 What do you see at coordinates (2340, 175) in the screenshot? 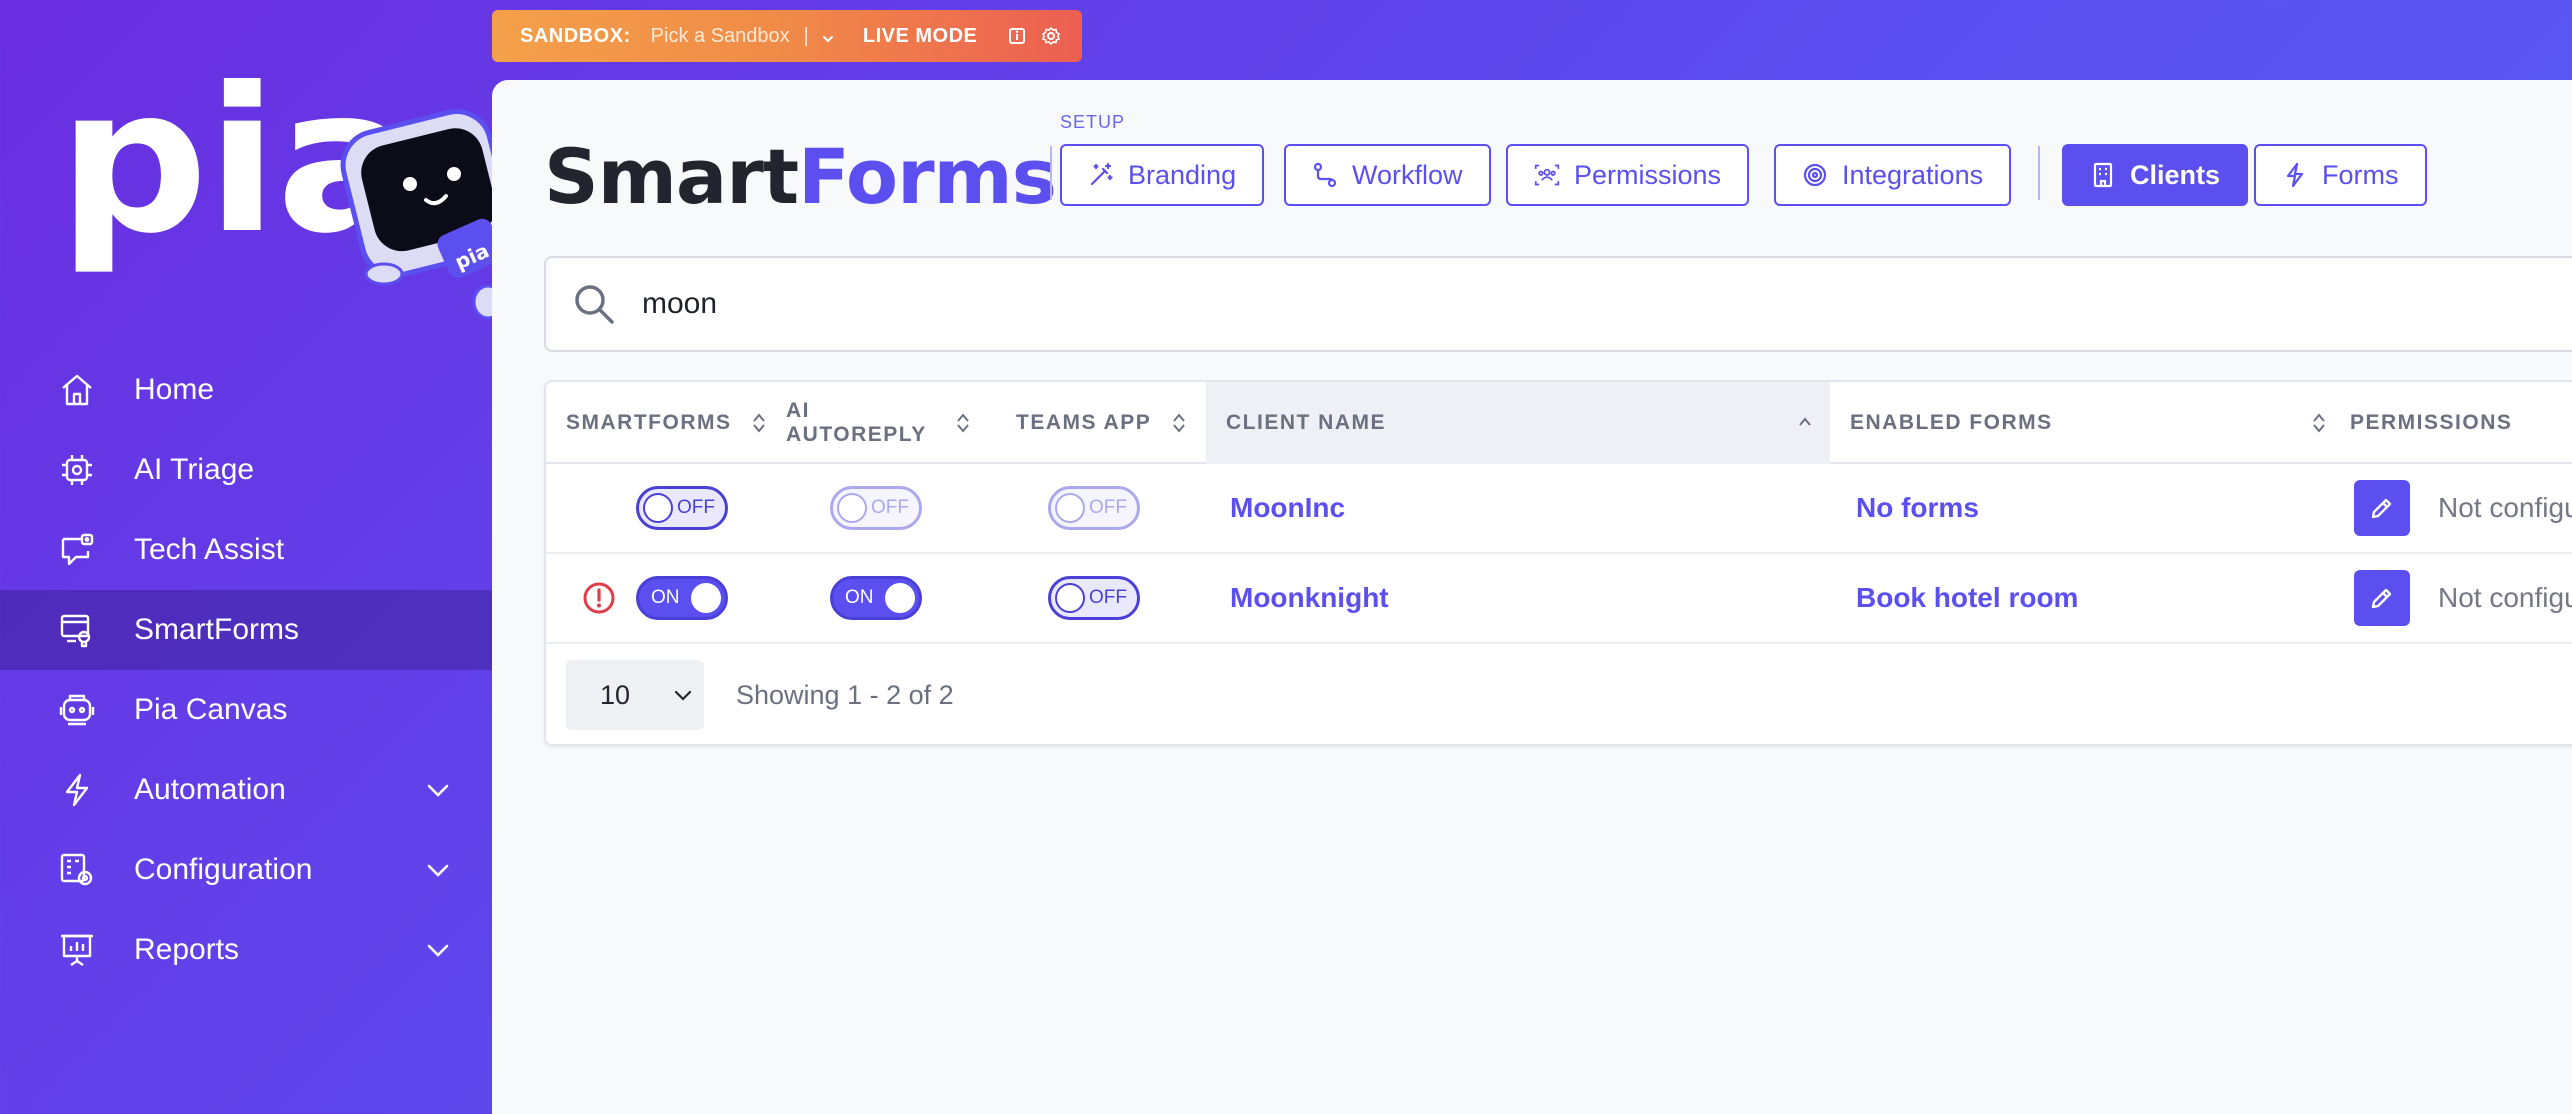
I see `tab-forms: Forms` at bounding box center [2340, 175].